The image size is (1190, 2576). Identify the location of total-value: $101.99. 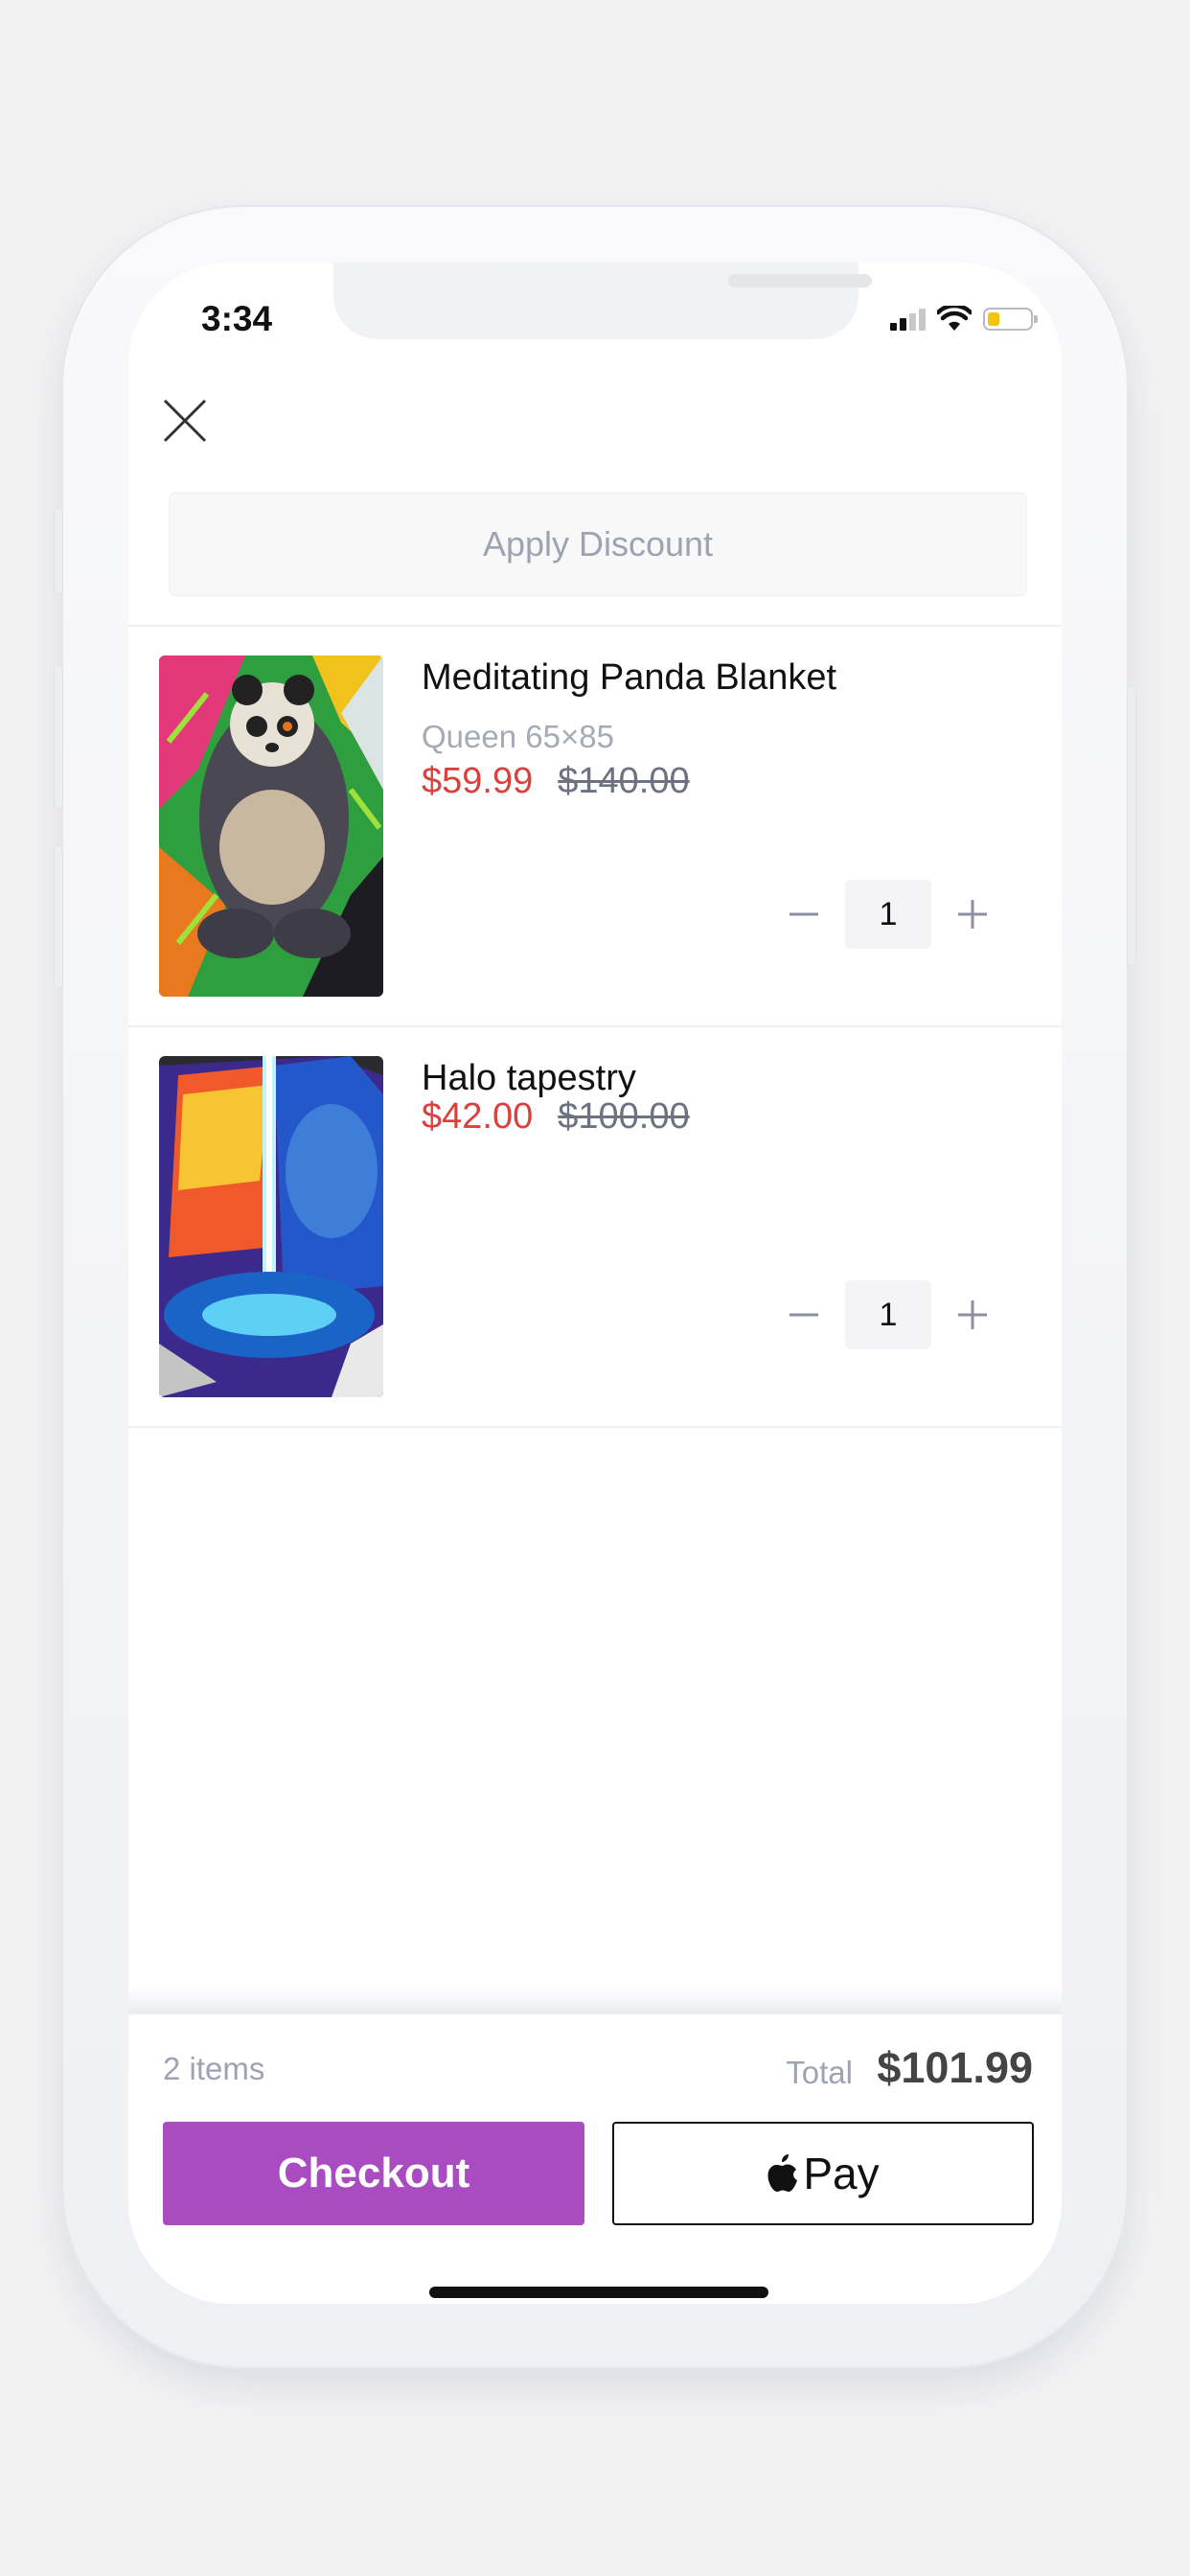
(955, 2067).